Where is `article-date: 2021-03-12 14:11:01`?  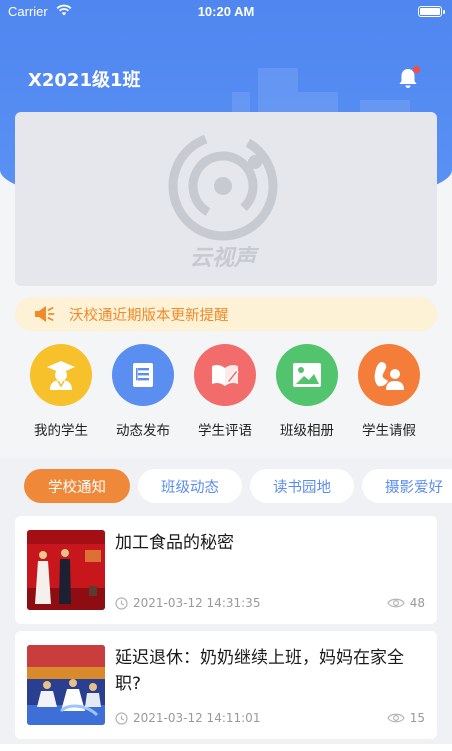 article-date: 2021-03-12 14:11:01 is located at coordinates (197, 718).